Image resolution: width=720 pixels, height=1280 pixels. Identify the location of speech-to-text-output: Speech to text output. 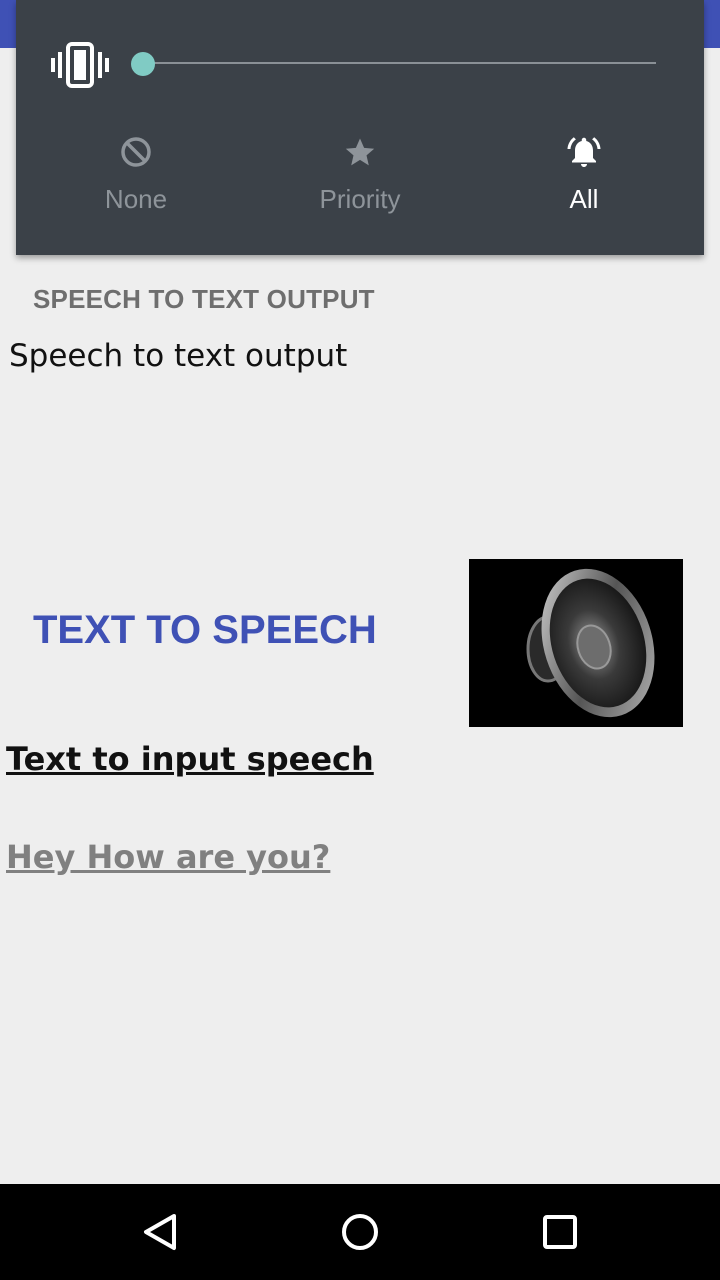
(178, 356).